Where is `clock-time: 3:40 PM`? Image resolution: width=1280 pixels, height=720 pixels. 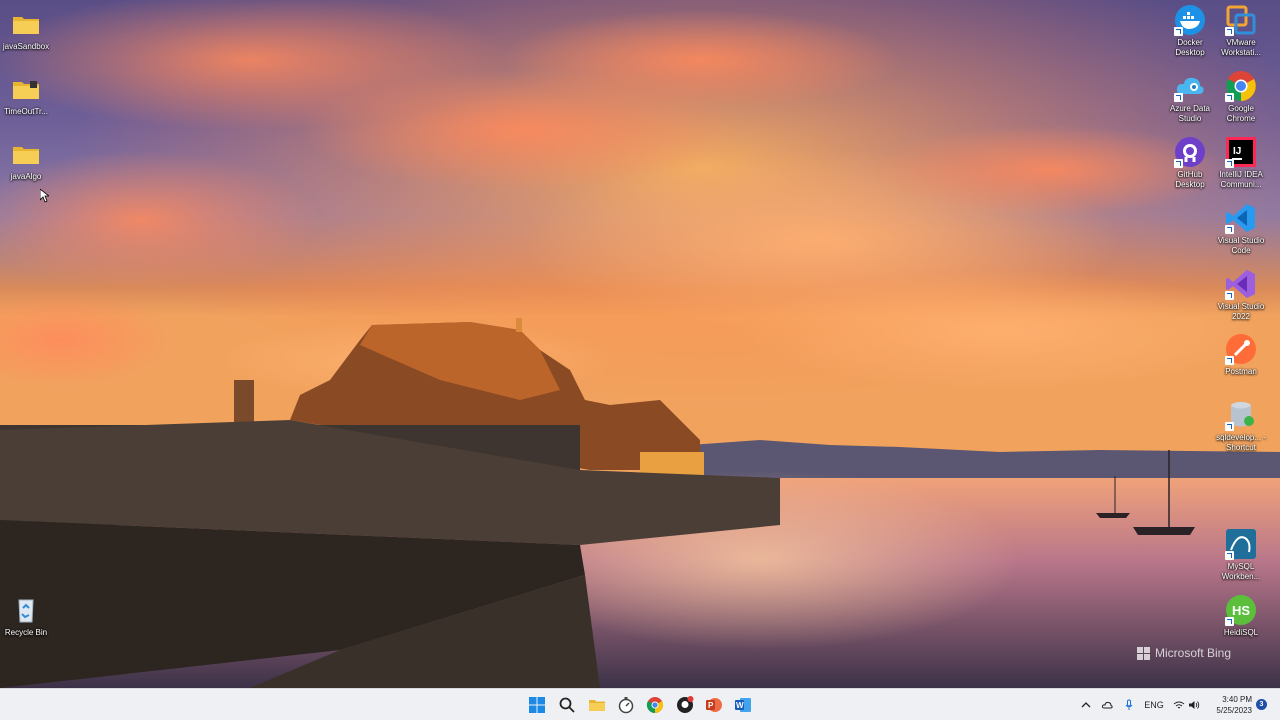
clock-time: 3:40 PM is located at coordinates (1237, 699).